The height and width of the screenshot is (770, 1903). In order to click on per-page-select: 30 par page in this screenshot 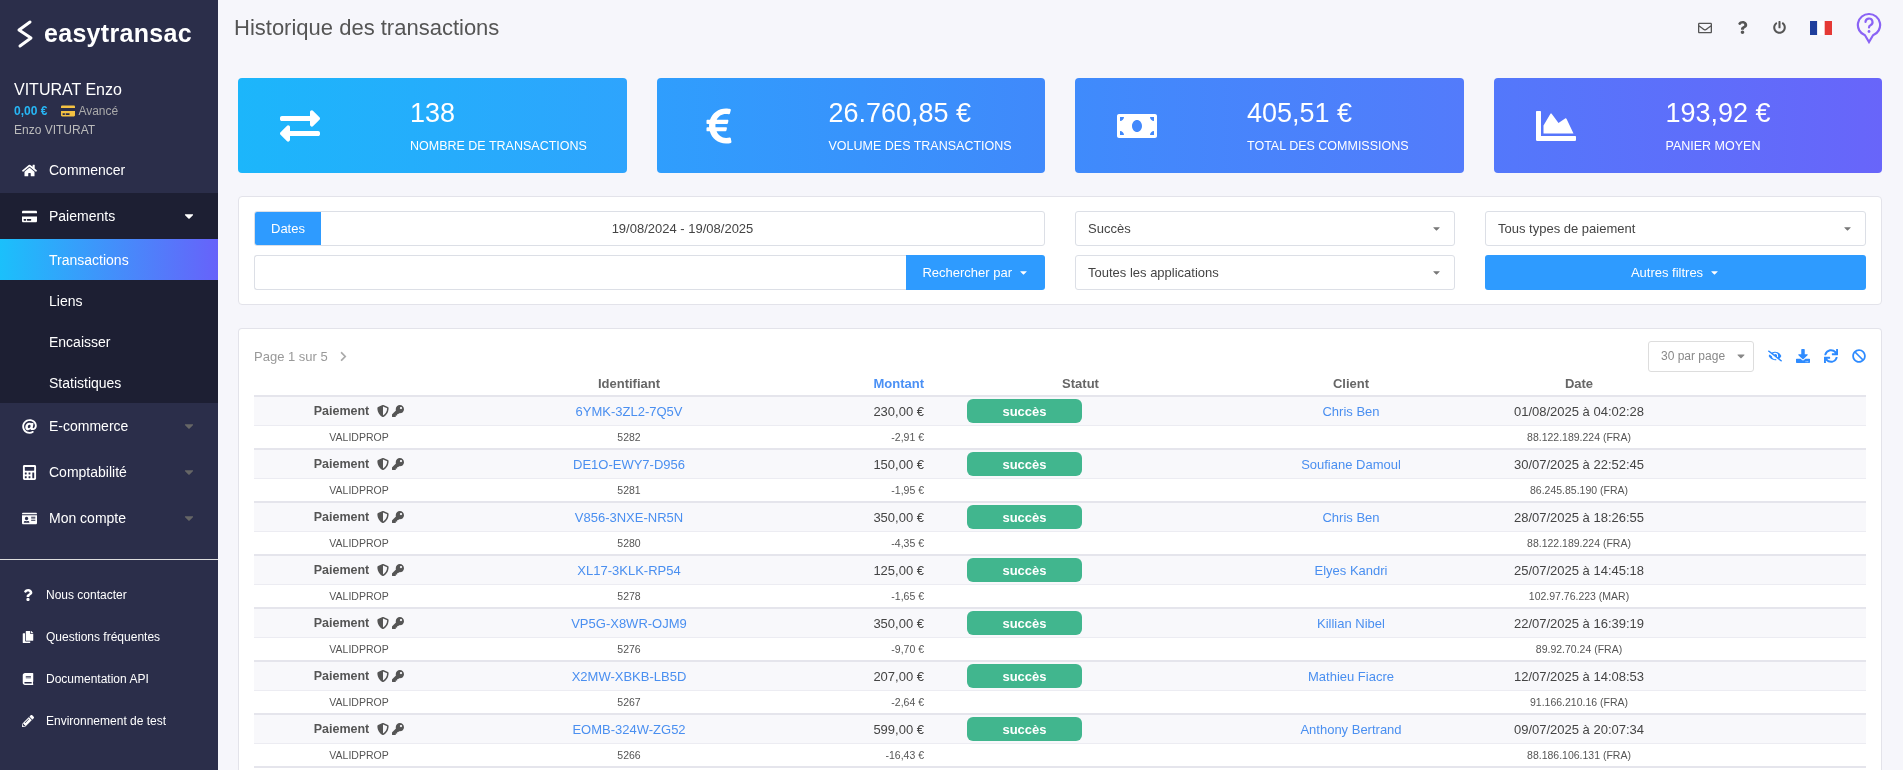, I will do `click(1701, 356)`.